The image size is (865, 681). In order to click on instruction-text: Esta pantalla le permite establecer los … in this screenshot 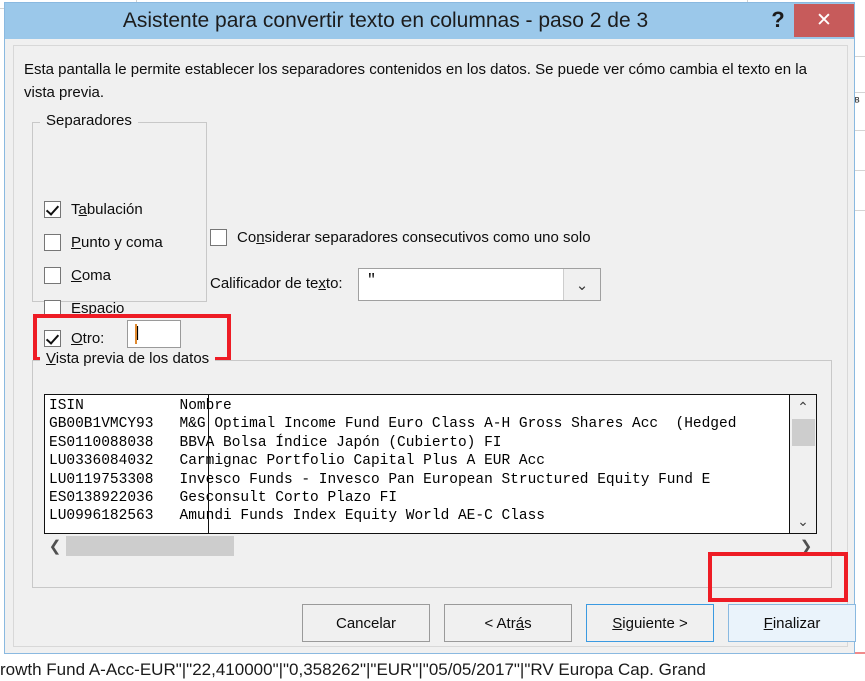, I will do `click(415, 81)`.